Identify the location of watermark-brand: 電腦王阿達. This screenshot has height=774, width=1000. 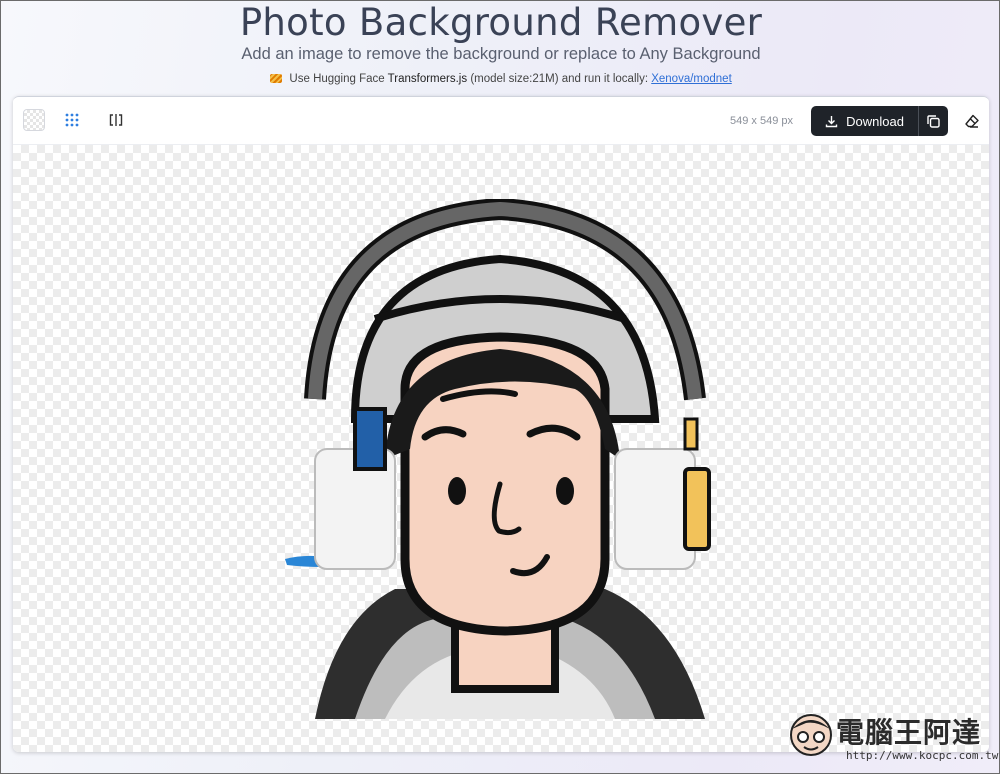
(909, 732).